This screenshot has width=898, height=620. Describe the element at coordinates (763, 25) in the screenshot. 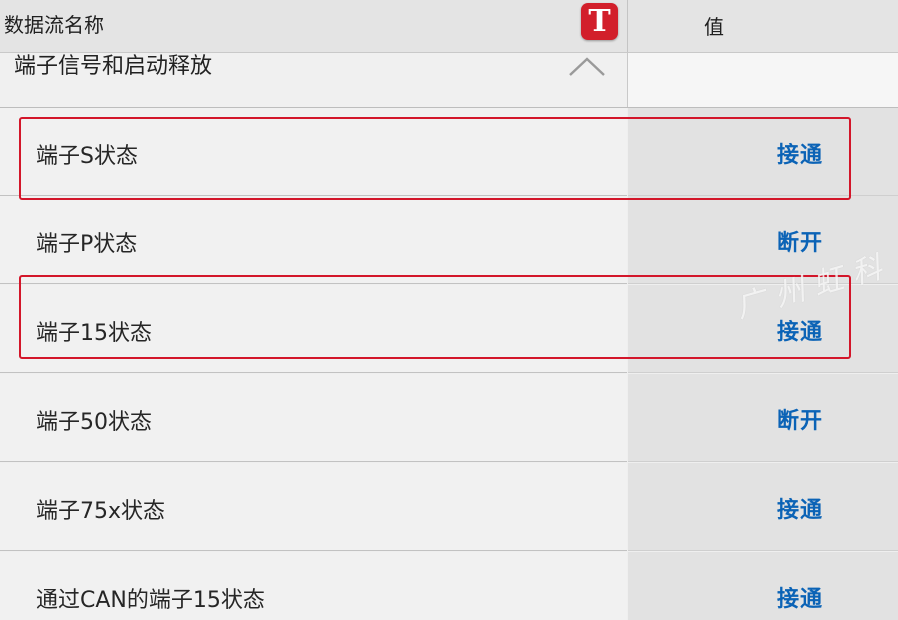

I see `value-column-header: 值` at that location.